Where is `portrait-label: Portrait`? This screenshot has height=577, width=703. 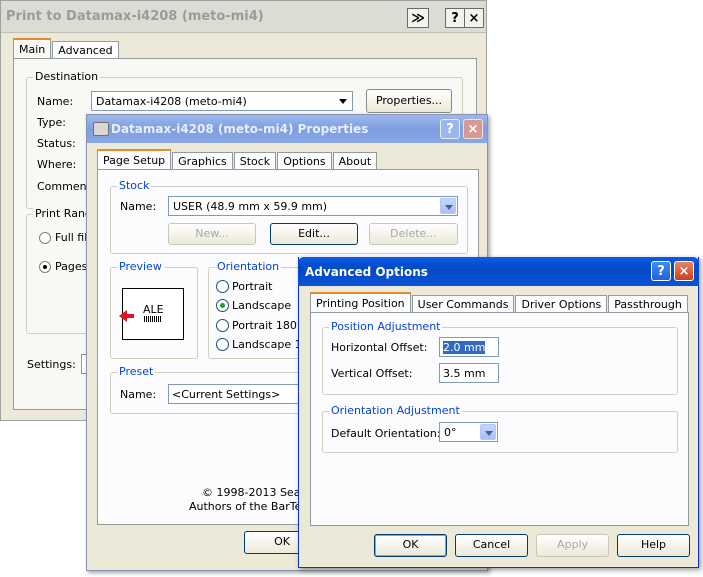
portrait-label: Portrait is located at coordinates (252, 286).